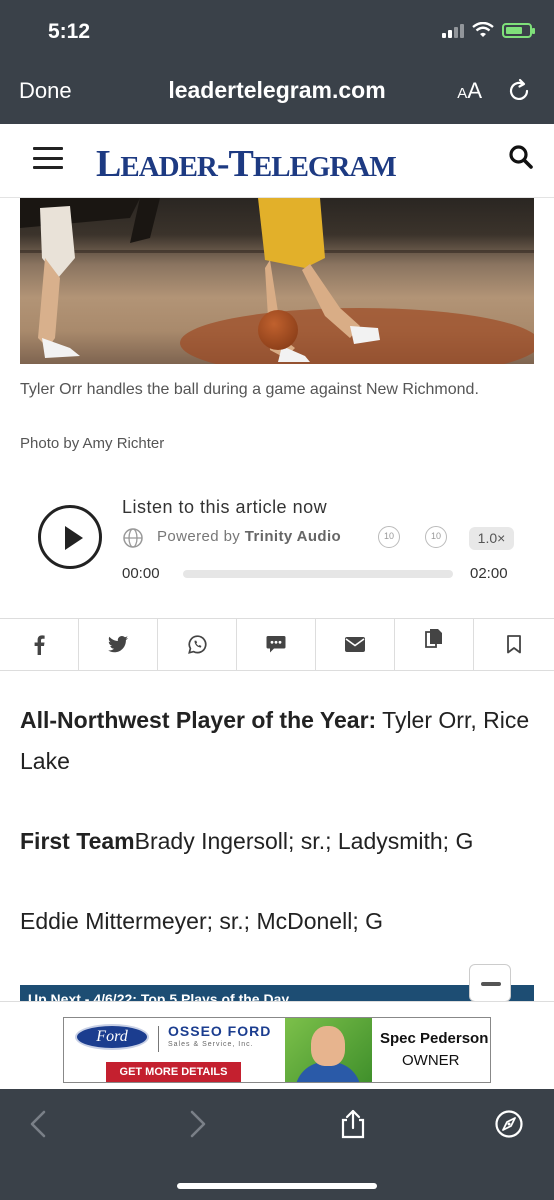 The width and height of the screenshot is (554, 1200). What do you see at coordinates (431, 1060) in the screenshot?
I see `ad-person-role: OWNER` at bounding box center [431, 1060].